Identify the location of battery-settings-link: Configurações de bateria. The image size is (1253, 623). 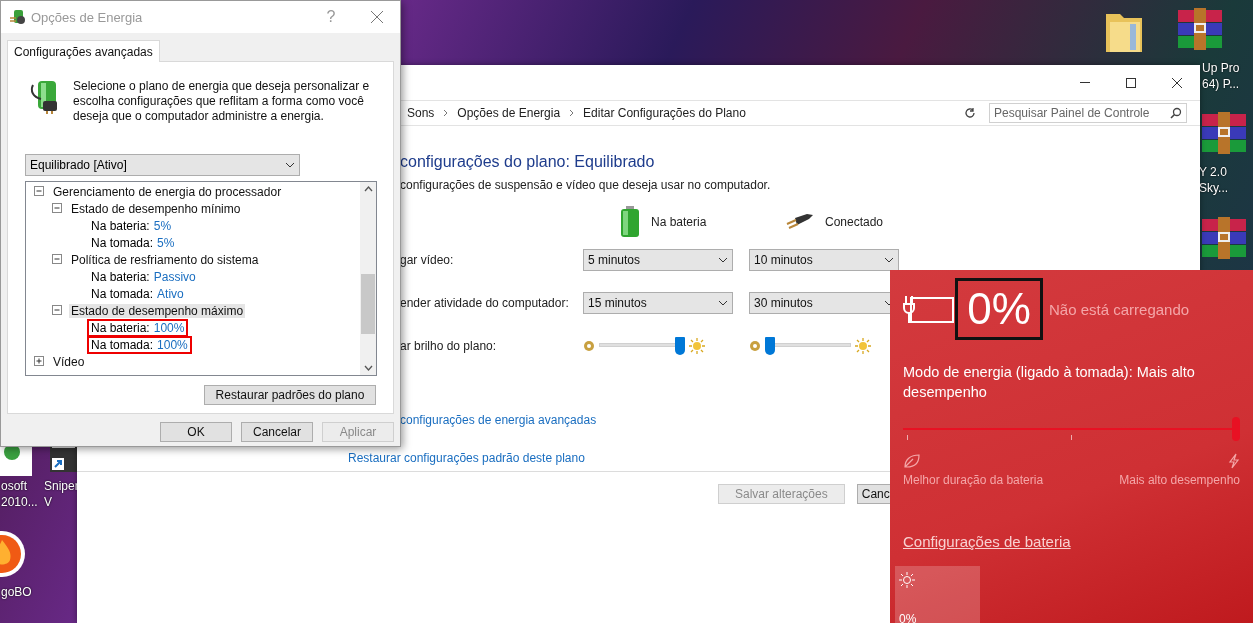
(987, 541).